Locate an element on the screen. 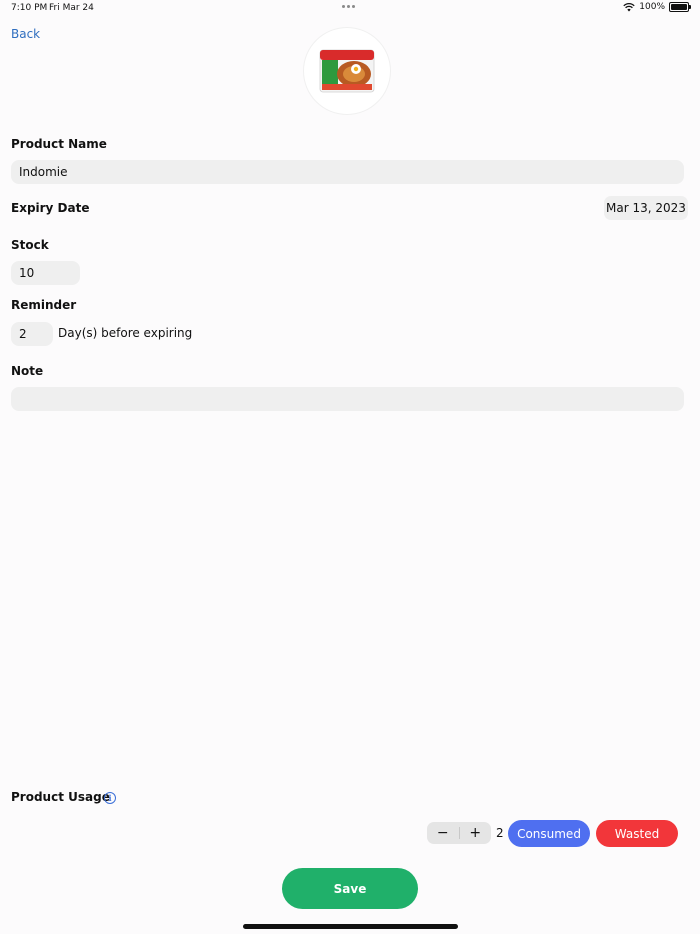 The image size is (700, 934). consumed-button: Consumed is located at coordinates (549, 833).